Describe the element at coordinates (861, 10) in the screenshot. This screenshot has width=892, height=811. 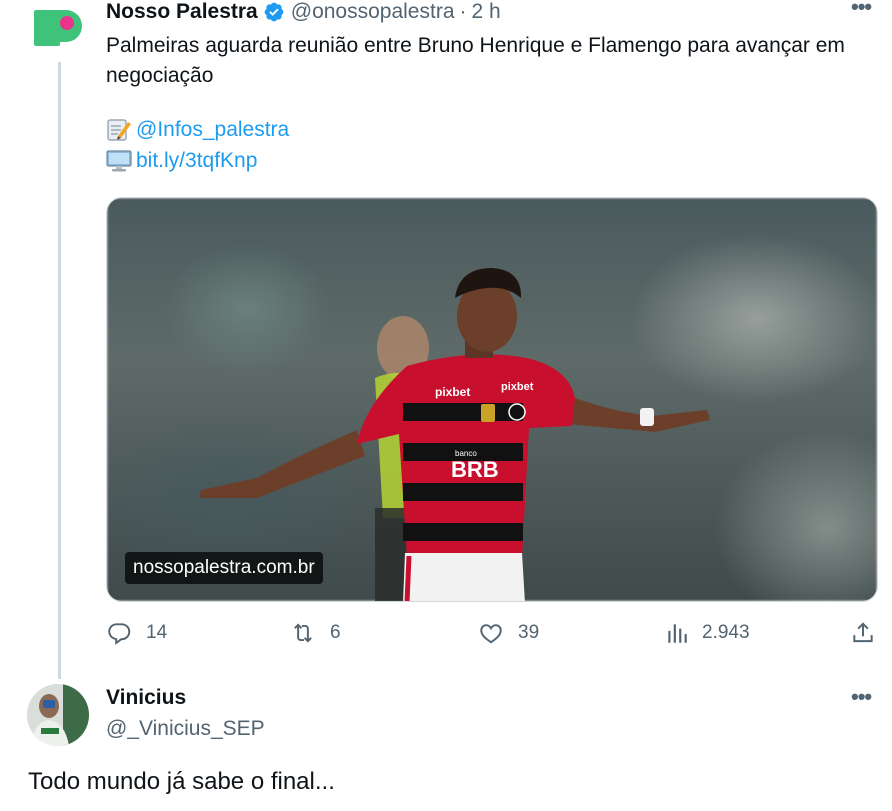
I see `more-options-icon: •••` at that location.